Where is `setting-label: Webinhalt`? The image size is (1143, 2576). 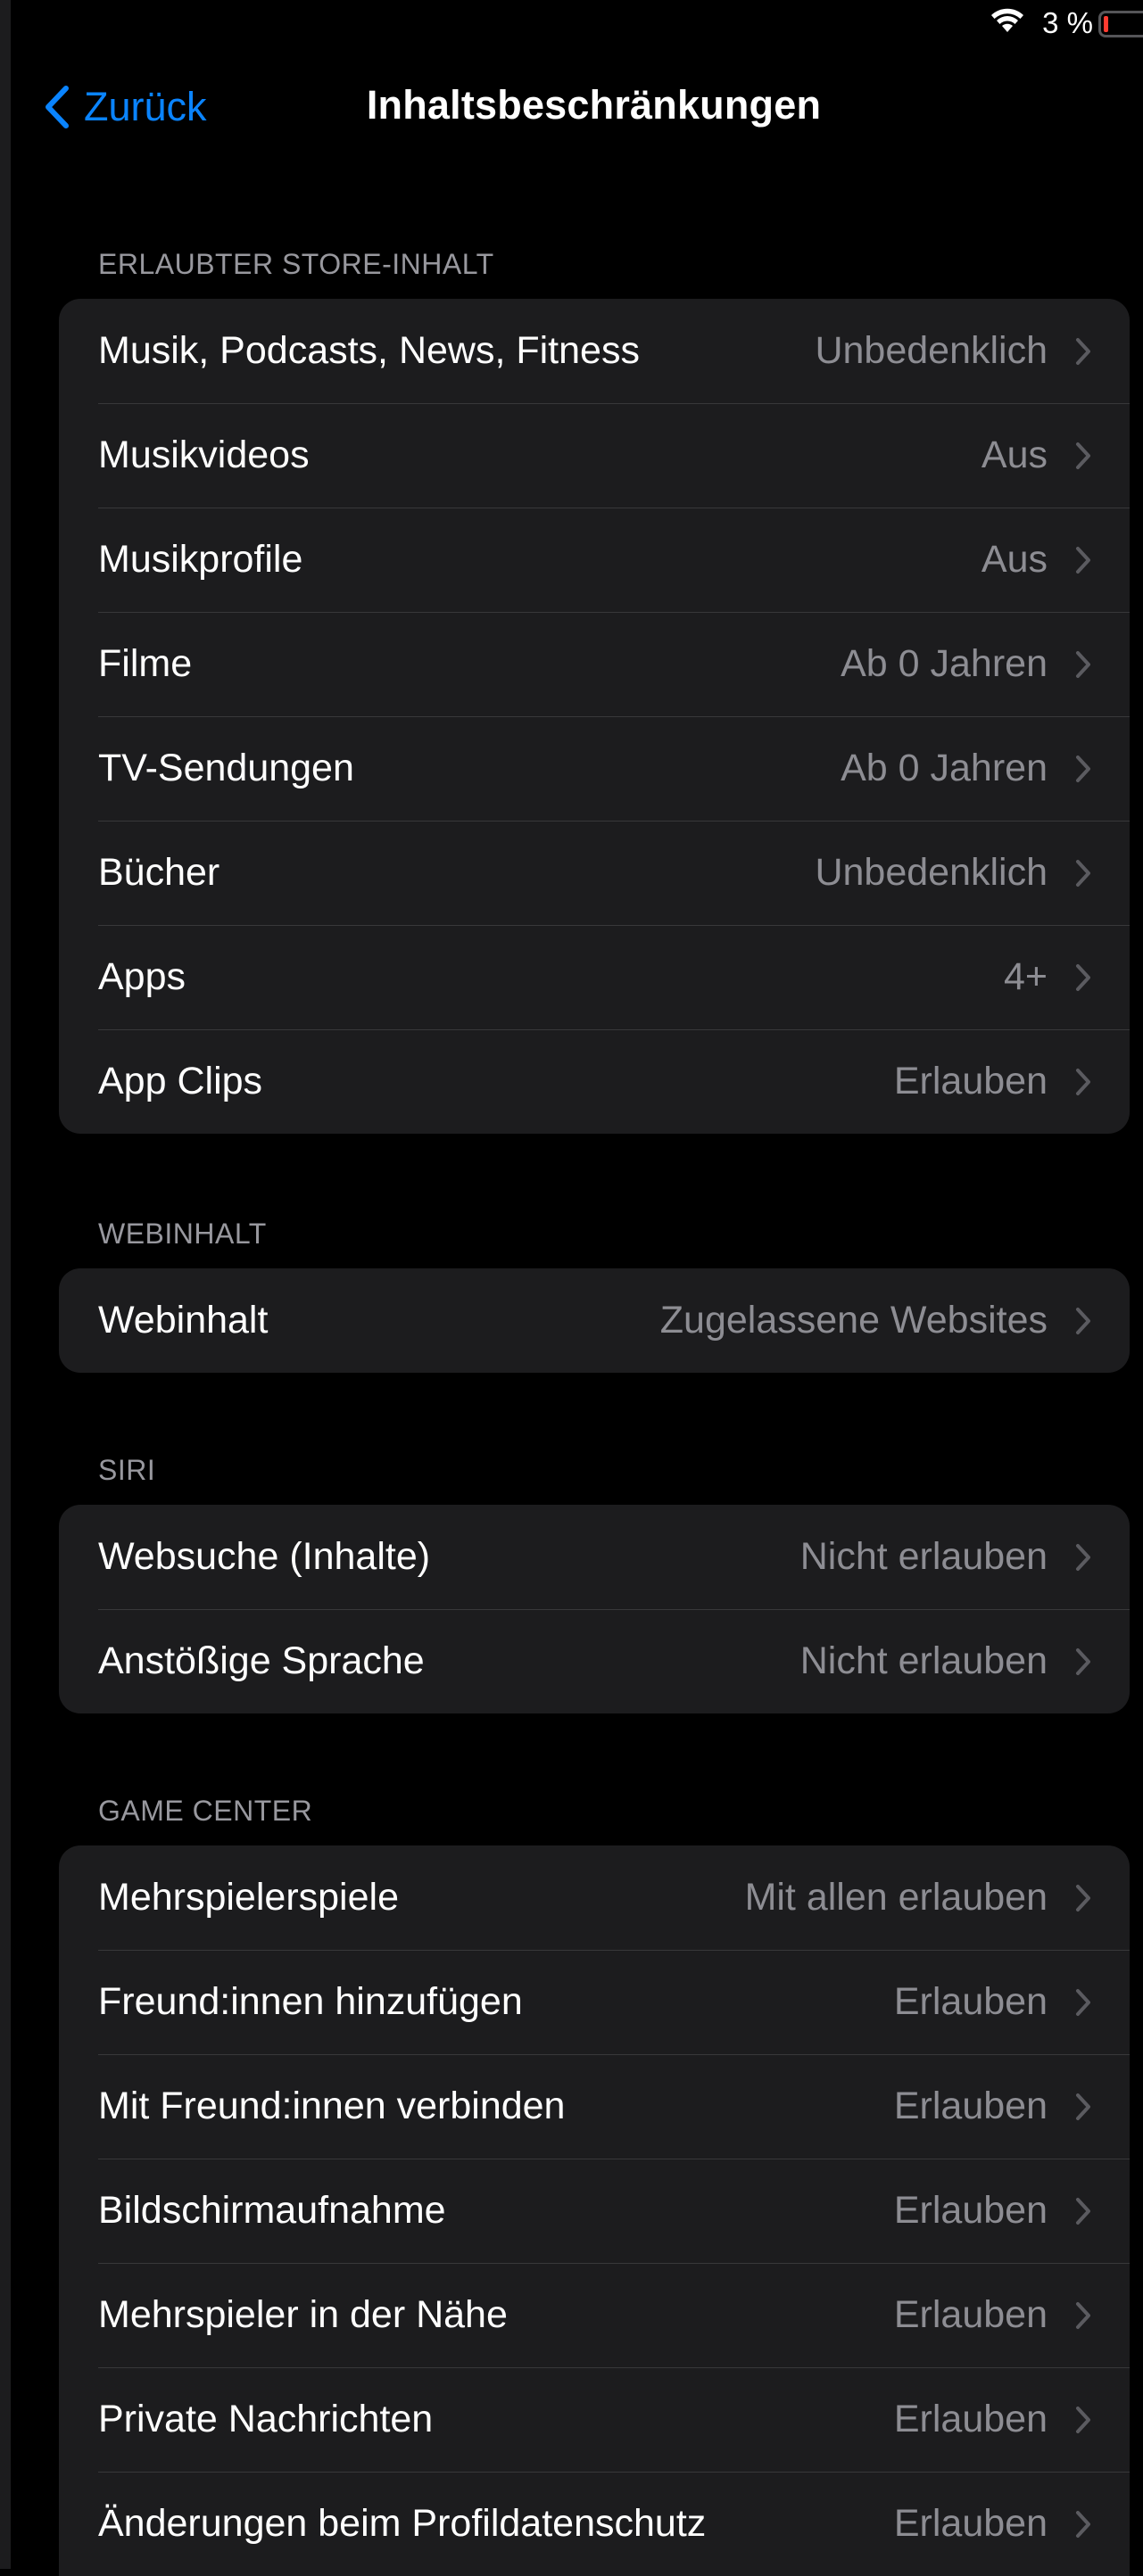 setting-label: Webinhalt is located at coordinates (184, 1321).